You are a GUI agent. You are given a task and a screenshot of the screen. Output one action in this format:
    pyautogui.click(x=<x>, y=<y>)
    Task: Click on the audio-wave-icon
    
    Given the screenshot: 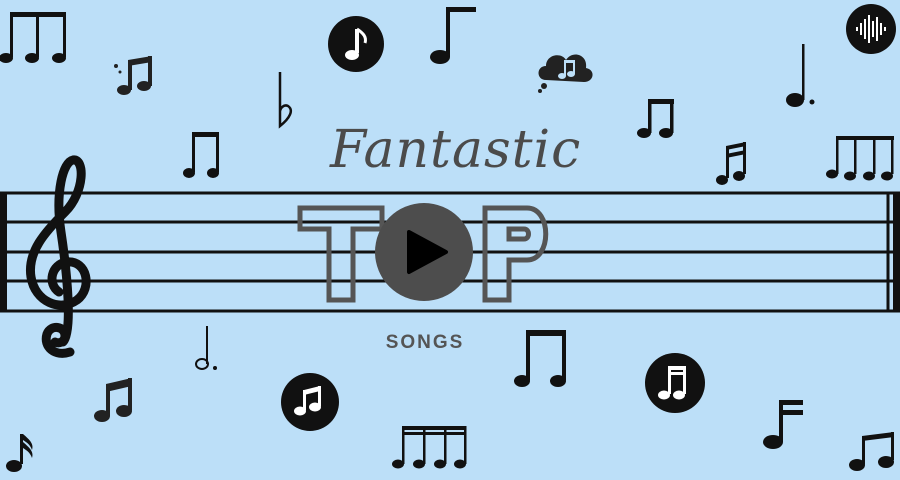 What is the action you would take?
    pyautogui.click(x=871, y=29)
    